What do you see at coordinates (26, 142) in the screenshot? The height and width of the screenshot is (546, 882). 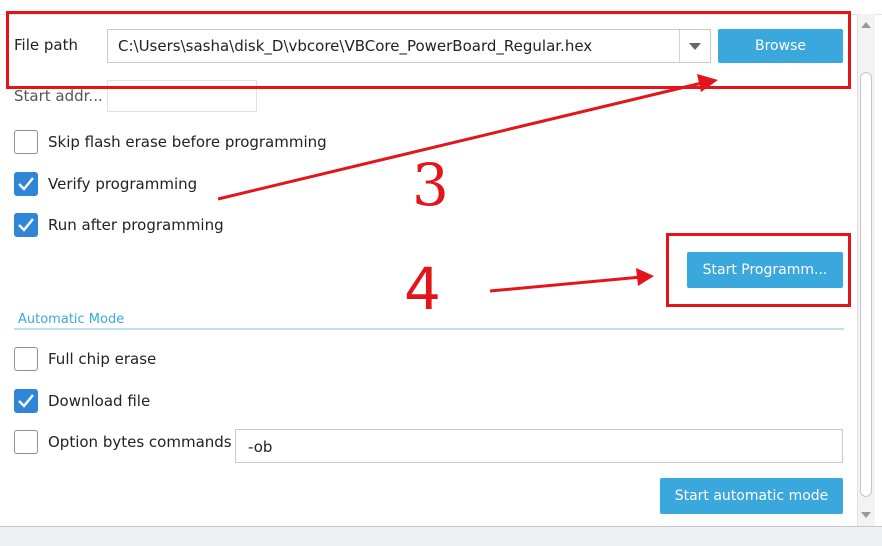 I see `skip-erase-checkbox` at bounding box center [26, 142].